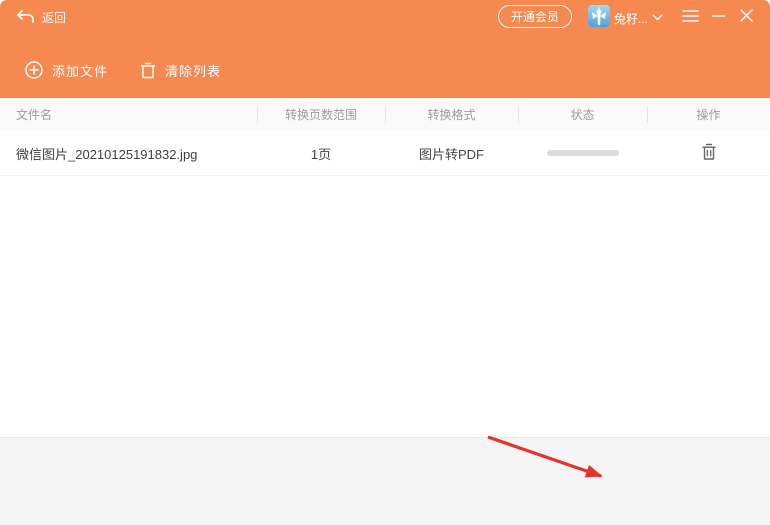  I want to click on operation-cell, so click(708, 153).